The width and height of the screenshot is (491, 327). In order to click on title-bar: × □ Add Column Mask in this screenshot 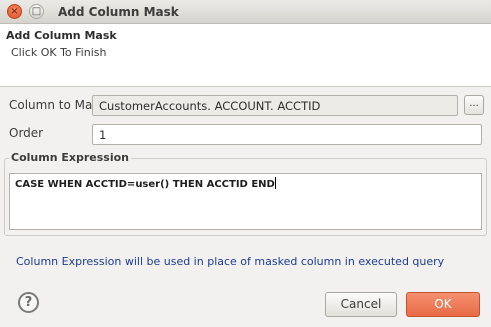, I will do `click(245, 12)`.